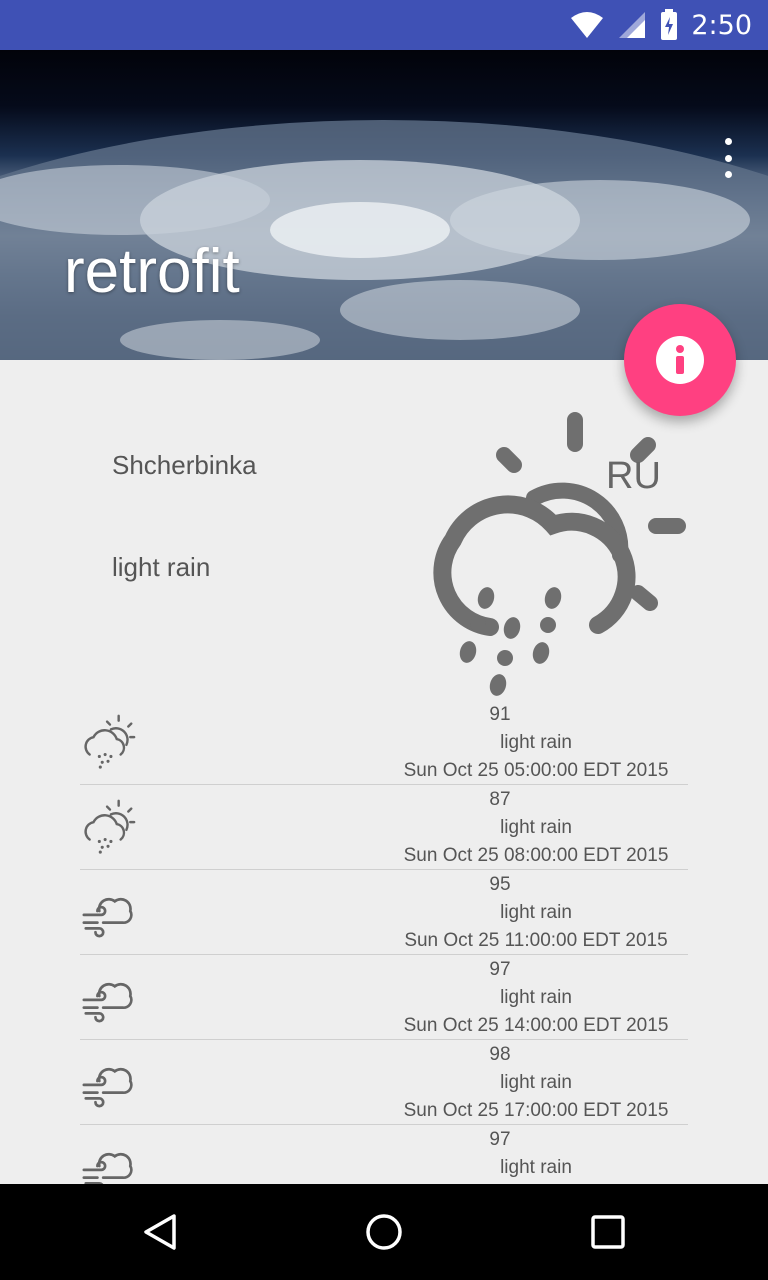 The image size is (768, 1280). Describe the element at coordinates (536, 940) in the screenshot. I see `forecast-date: Sun Oct 25 11:00:00 EDT 2015` at that location.